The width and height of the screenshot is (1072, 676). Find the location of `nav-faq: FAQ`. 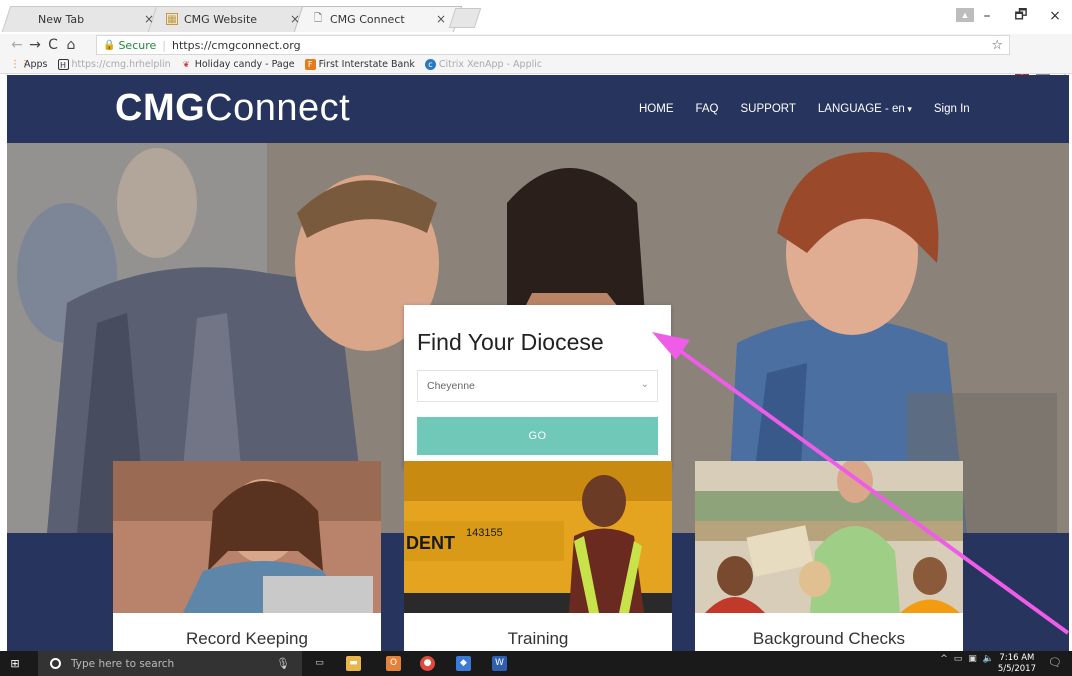

nav-faq: FAQ is located at coordinates (707, 109).